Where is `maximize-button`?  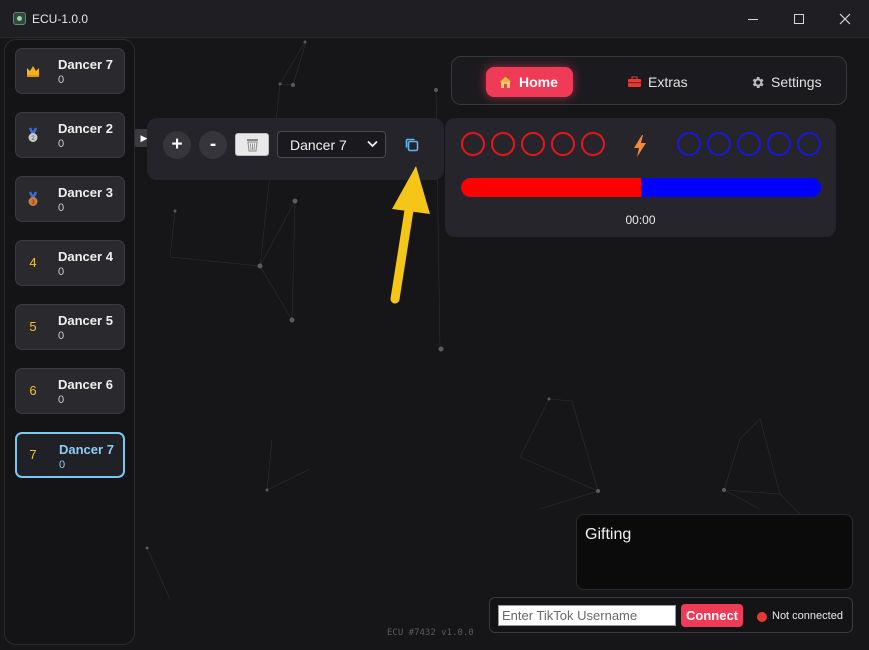
maximize-button is located at coordinates (799, 19).